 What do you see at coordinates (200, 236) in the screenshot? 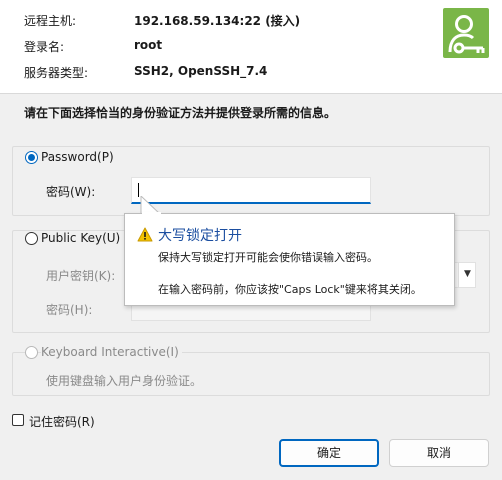
I see `tooltip-title: 大写锁定打开` at bounding box center [200, 236].